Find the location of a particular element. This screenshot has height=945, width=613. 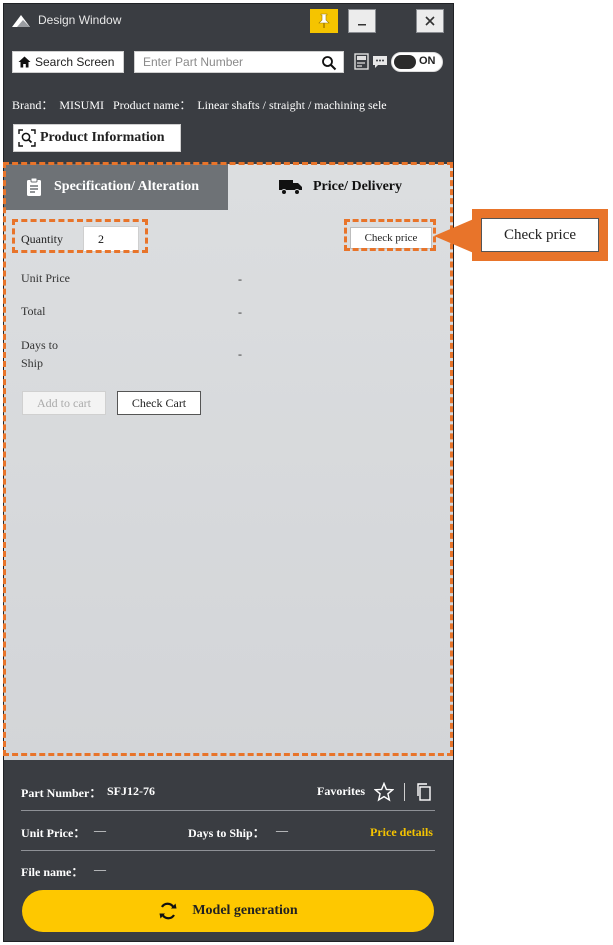

toggle-label: ON is located at coordinates (427, 61).